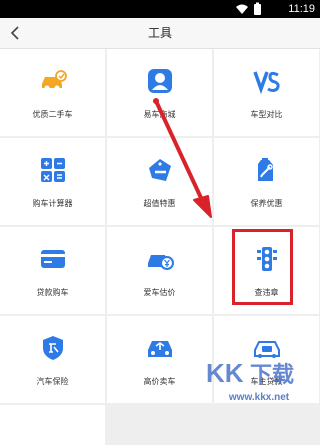 The image size is (320, 445). Describe the element at coordinates (159, 203) in the screenshot. I see `tool-label: 超值特惠` at that location.